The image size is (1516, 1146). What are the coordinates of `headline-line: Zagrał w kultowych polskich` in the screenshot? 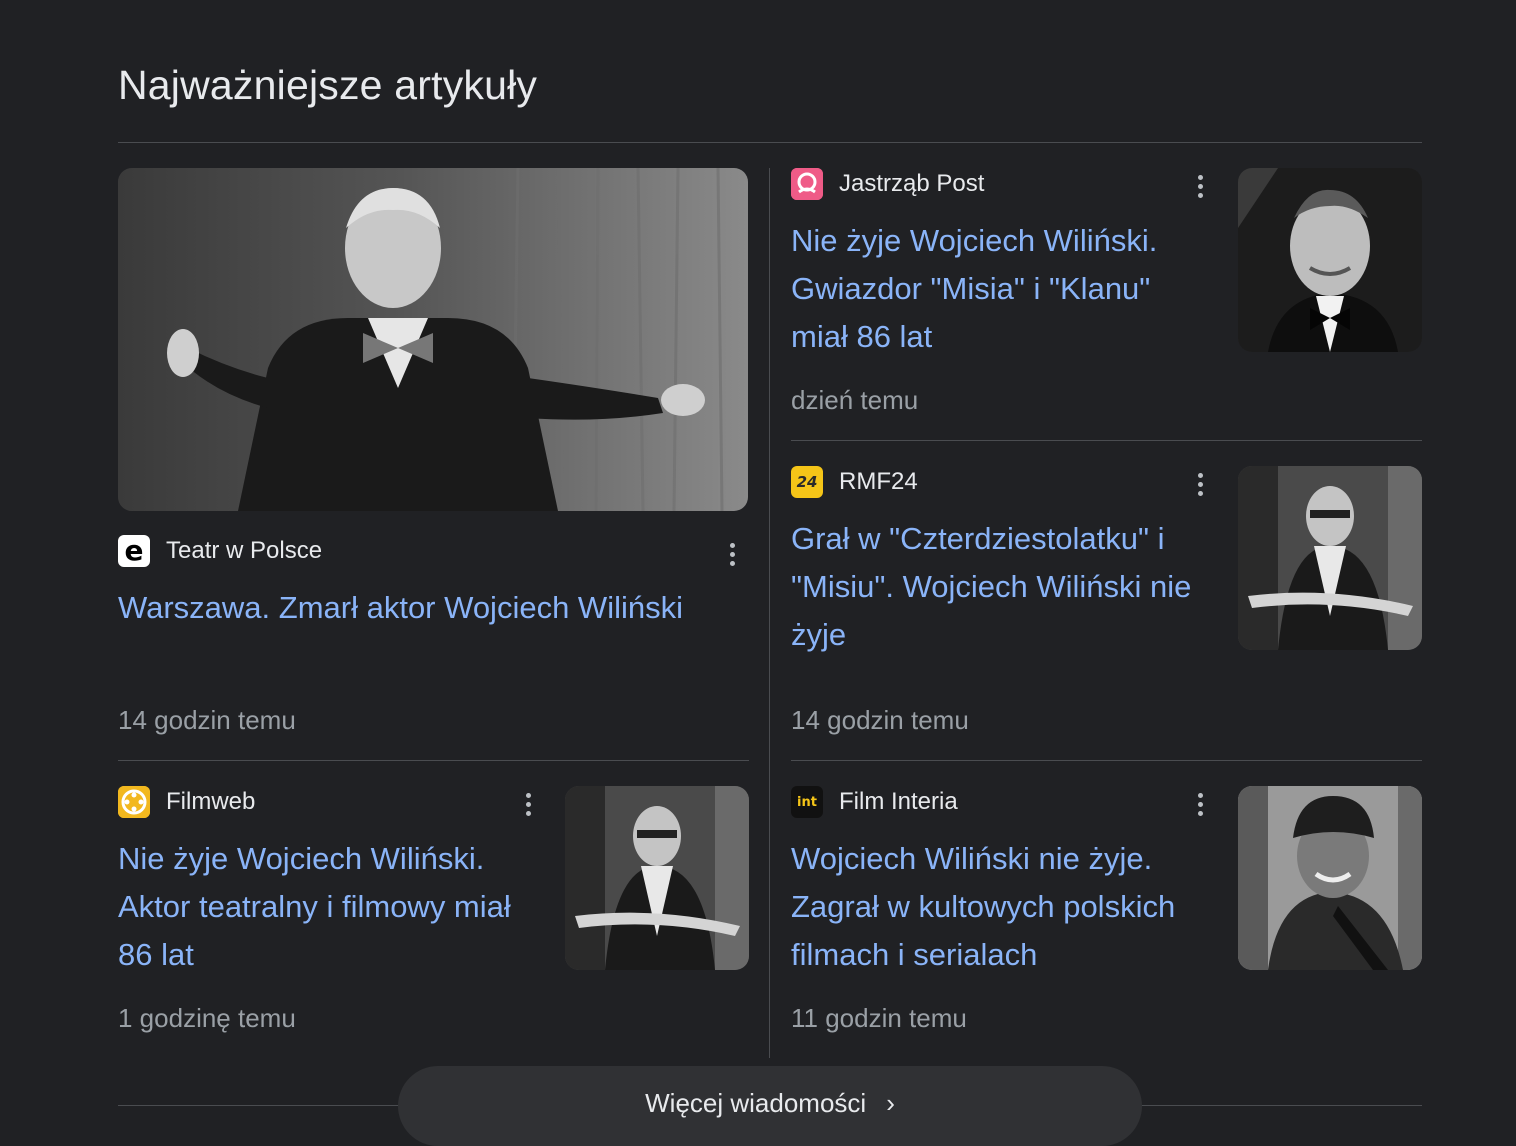 It's located at (983, 906).